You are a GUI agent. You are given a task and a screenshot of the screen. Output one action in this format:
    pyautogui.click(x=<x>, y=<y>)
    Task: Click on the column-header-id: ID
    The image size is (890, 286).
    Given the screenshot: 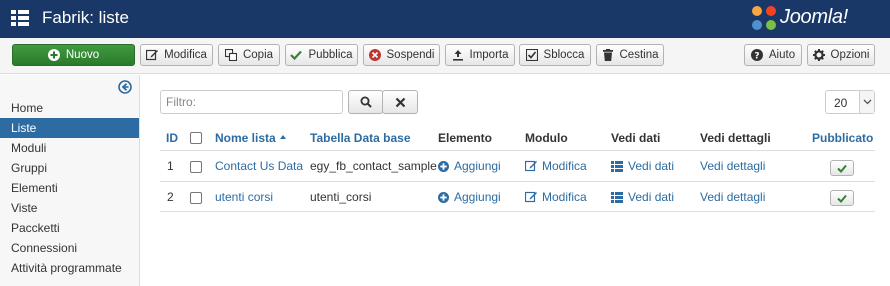 What is the action you would take?
    pyautogui.click(x=172, y=138)
    